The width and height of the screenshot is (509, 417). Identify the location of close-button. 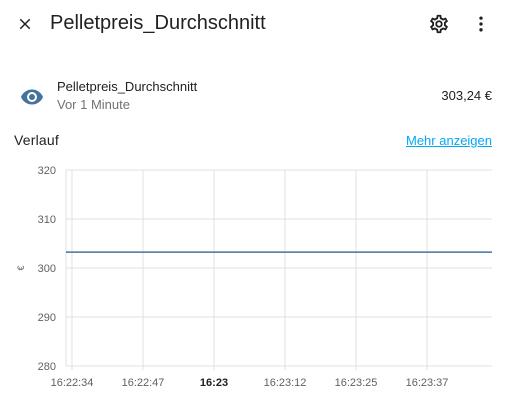
(25, 24).